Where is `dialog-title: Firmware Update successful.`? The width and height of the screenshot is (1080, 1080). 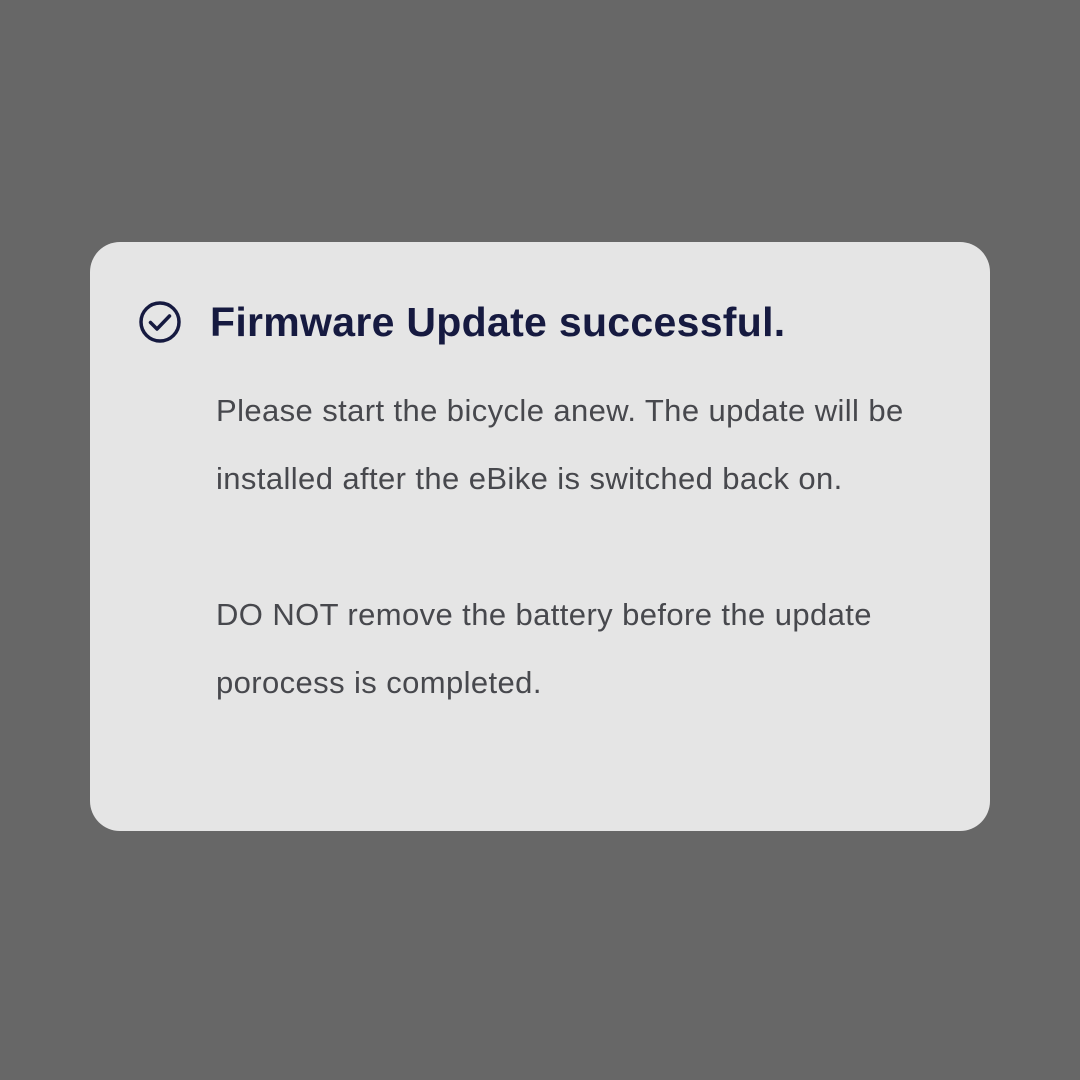
dialog-title: Firmware Update successful. is located at coordinates (498, 321).